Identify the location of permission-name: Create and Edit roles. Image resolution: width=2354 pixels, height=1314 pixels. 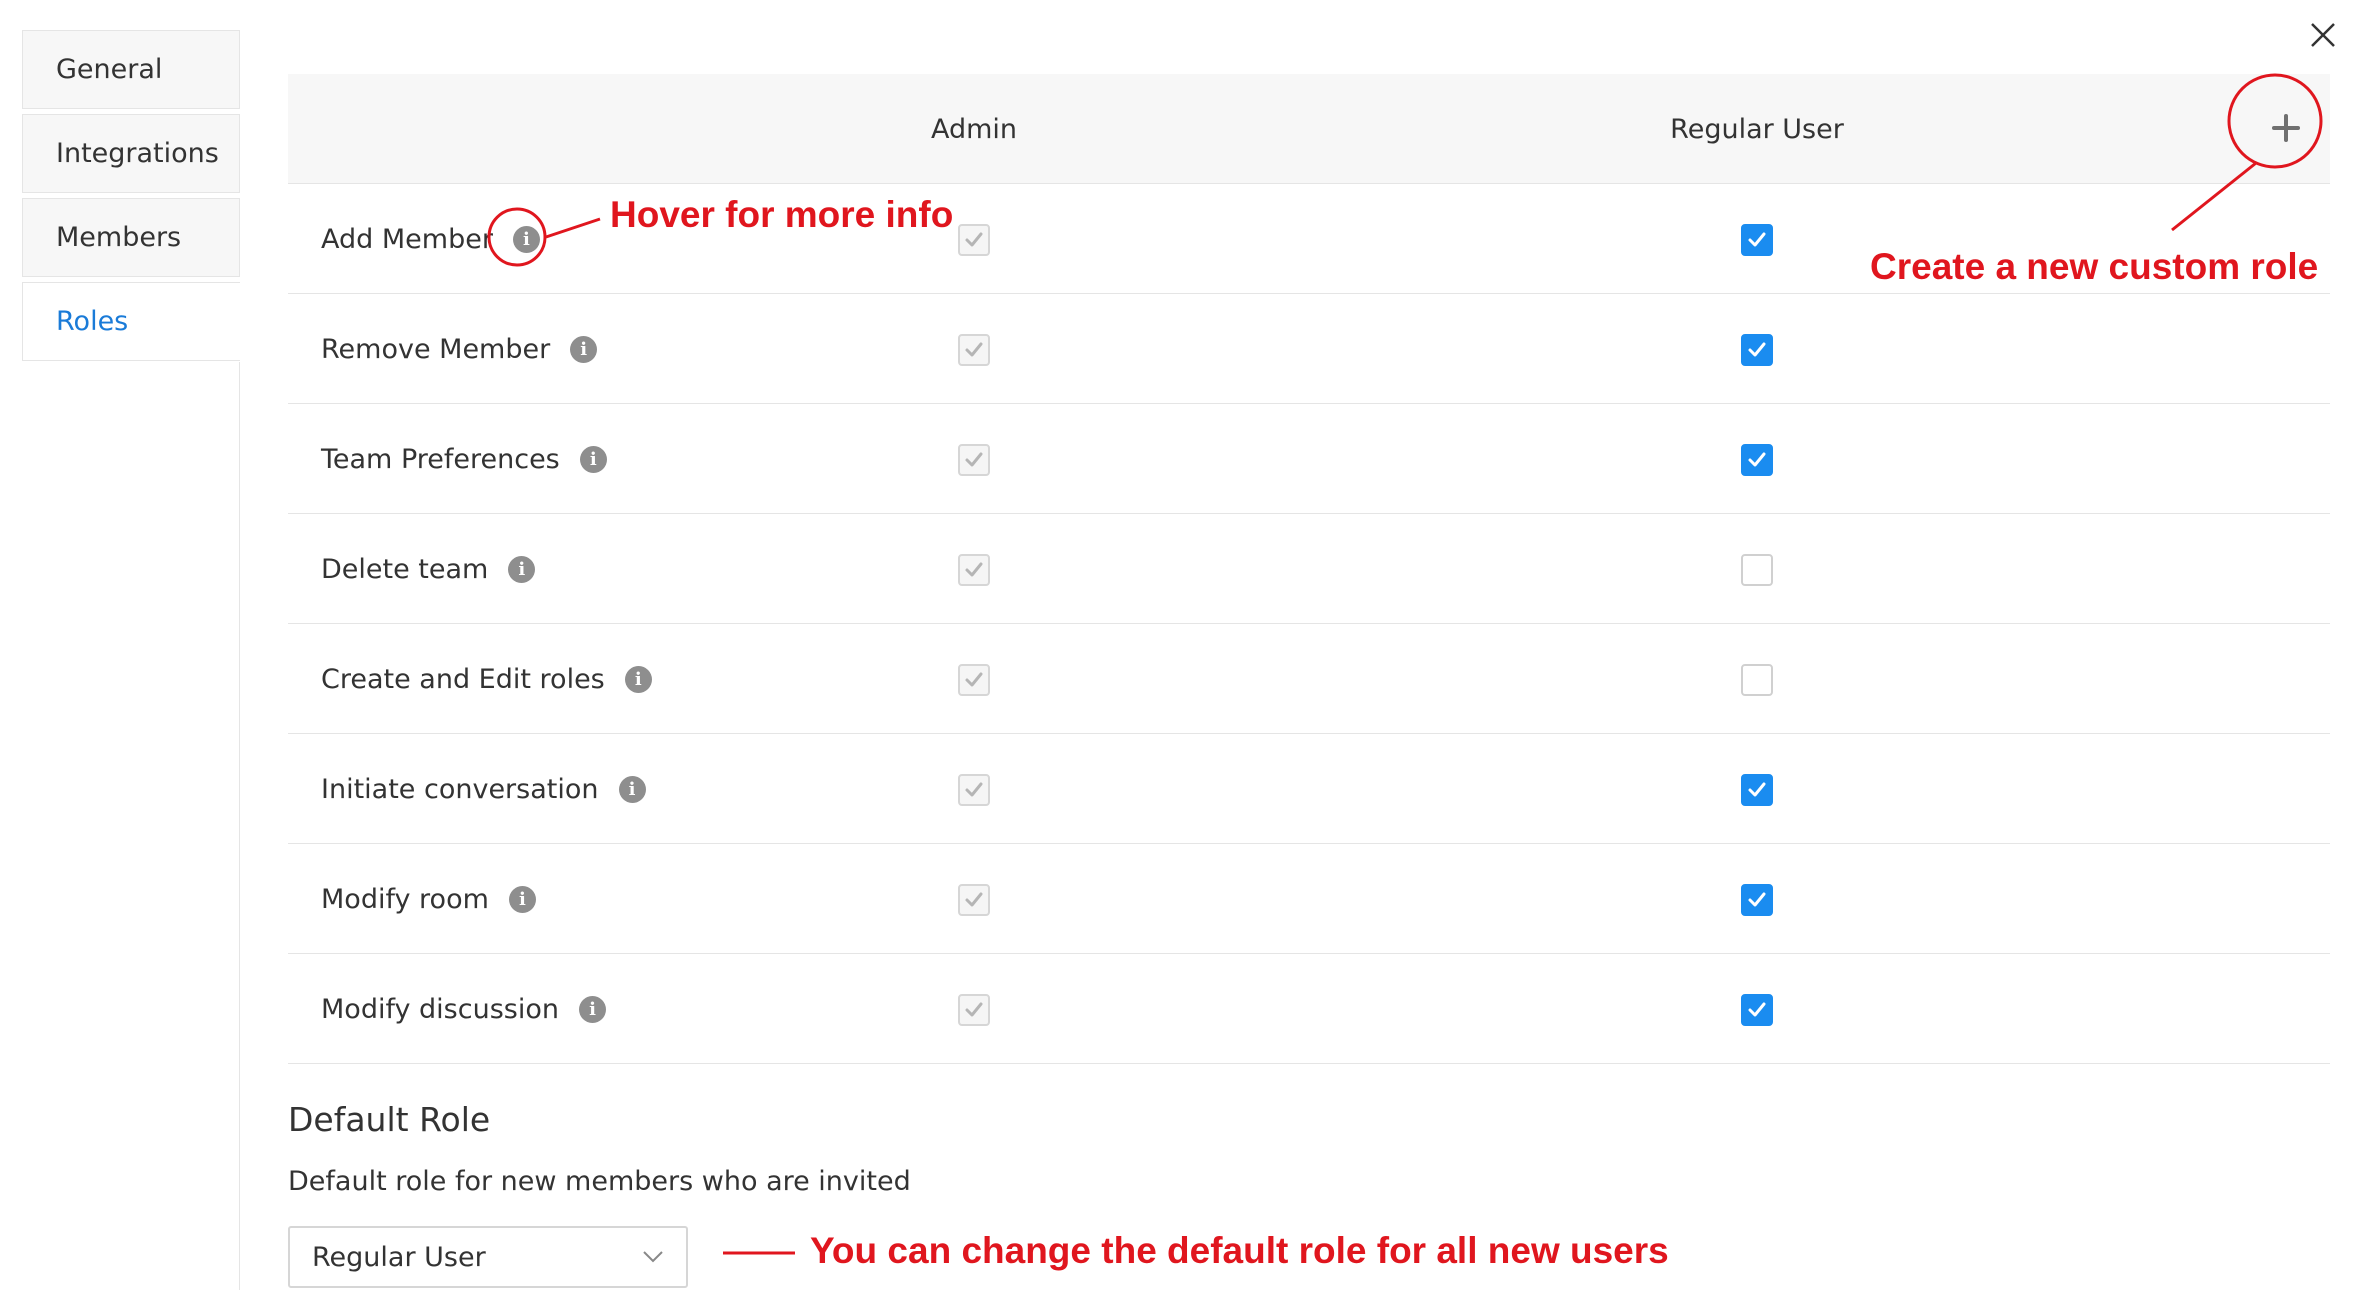
(463, 679).